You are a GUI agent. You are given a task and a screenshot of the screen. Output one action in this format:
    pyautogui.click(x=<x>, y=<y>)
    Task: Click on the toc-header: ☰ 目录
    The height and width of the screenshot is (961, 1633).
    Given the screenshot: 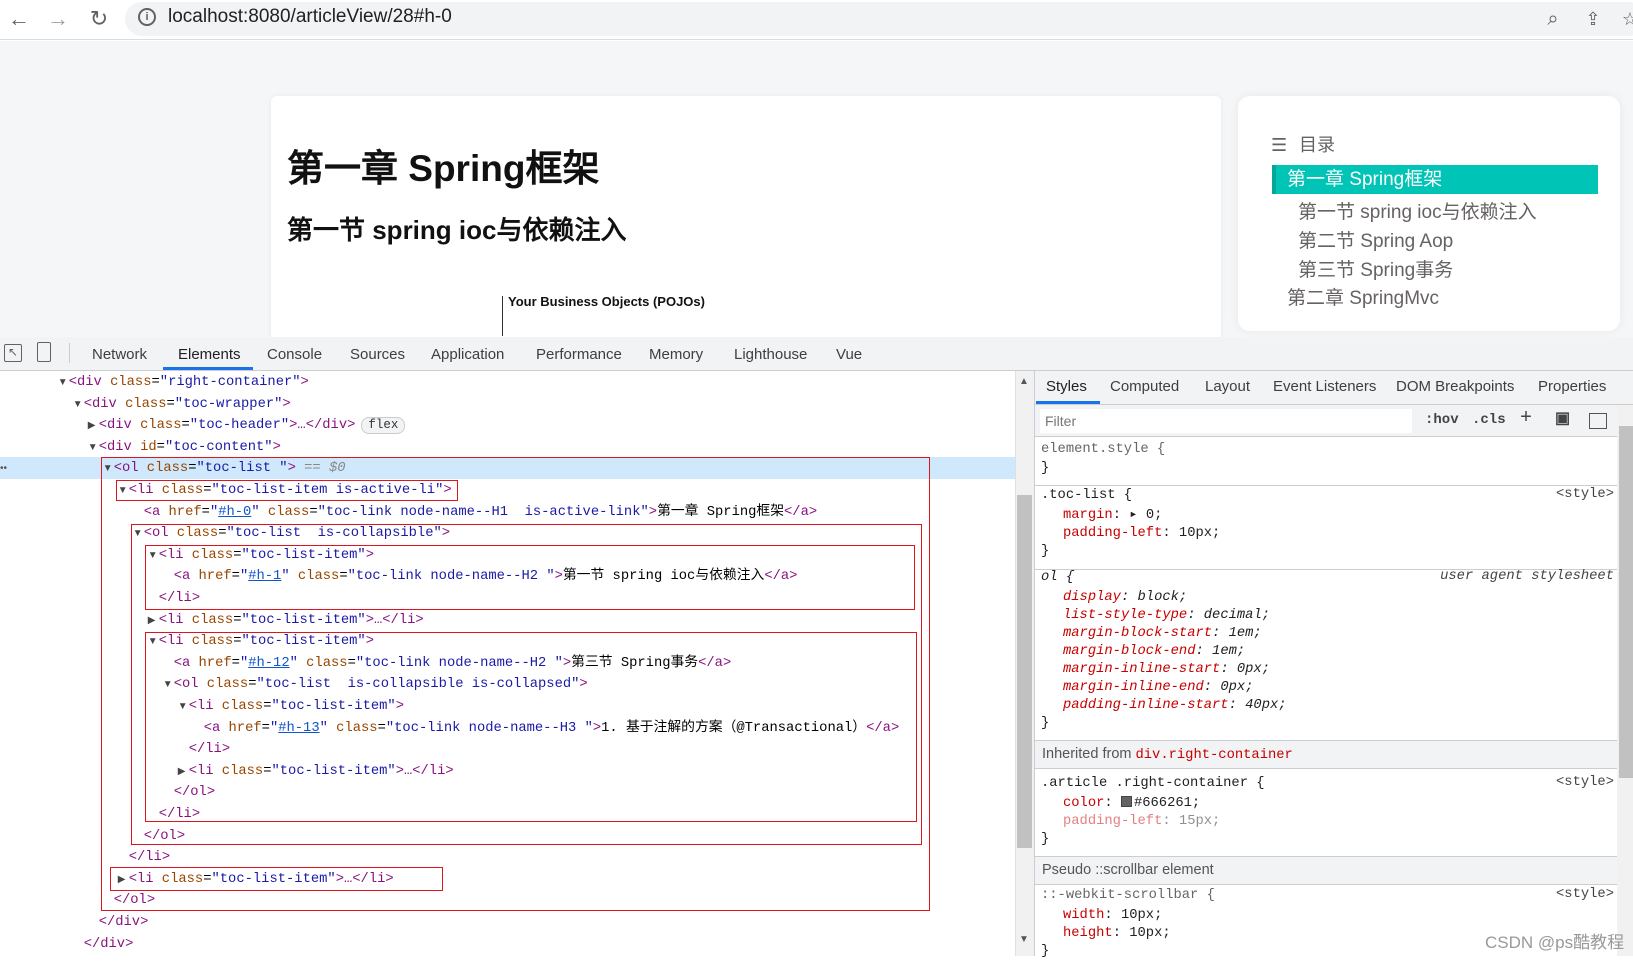 What is the action you would take?
    pyautogui.click(x=1303, y=144)
    